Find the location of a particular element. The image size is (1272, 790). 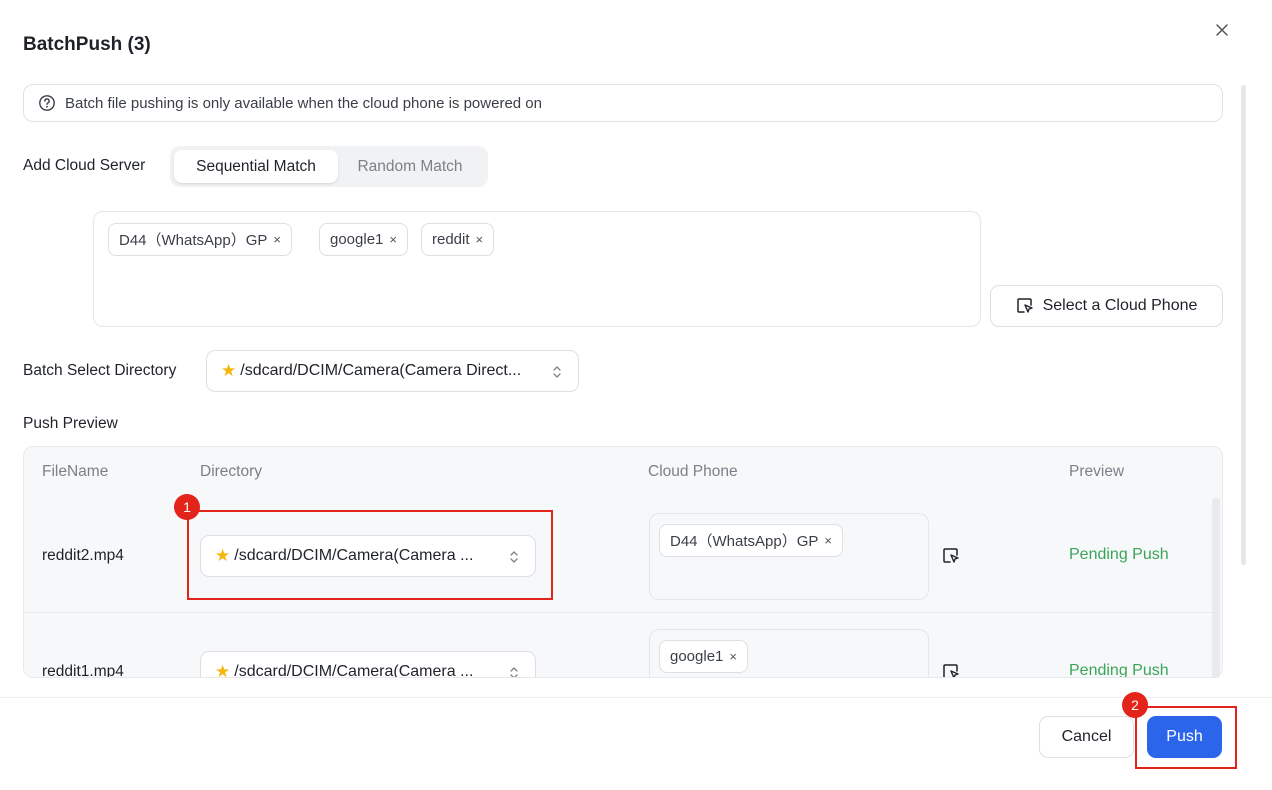

match-mode-toggle: Sequential Match Random Match is located at coordinates (329, 166).